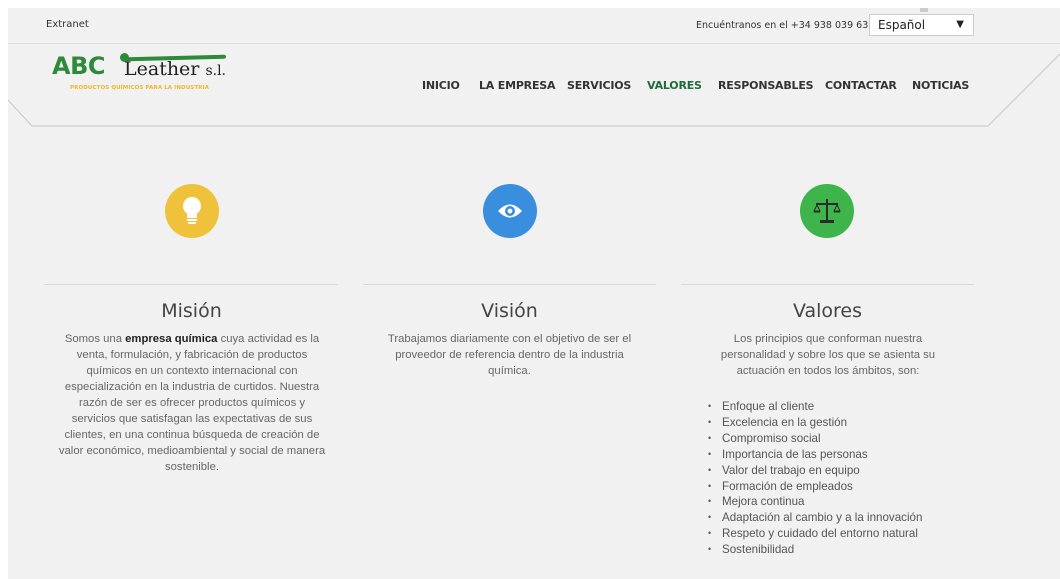 The width and height of the screenshot is (1060, 579). I want to click on vision-divider, so click(509, 284).